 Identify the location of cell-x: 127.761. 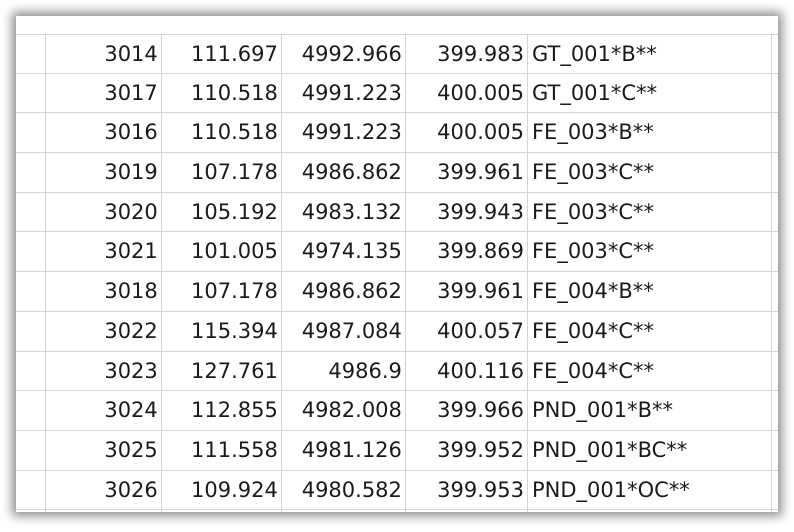
(222, 371).